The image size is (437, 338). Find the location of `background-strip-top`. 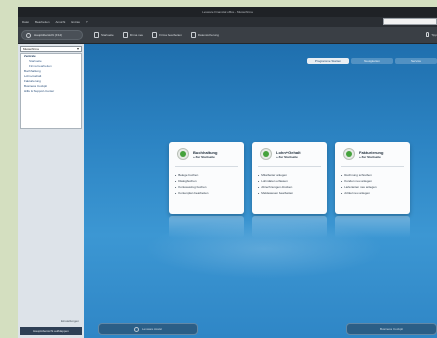

background-strip-top is located at coordinates (218, 3).